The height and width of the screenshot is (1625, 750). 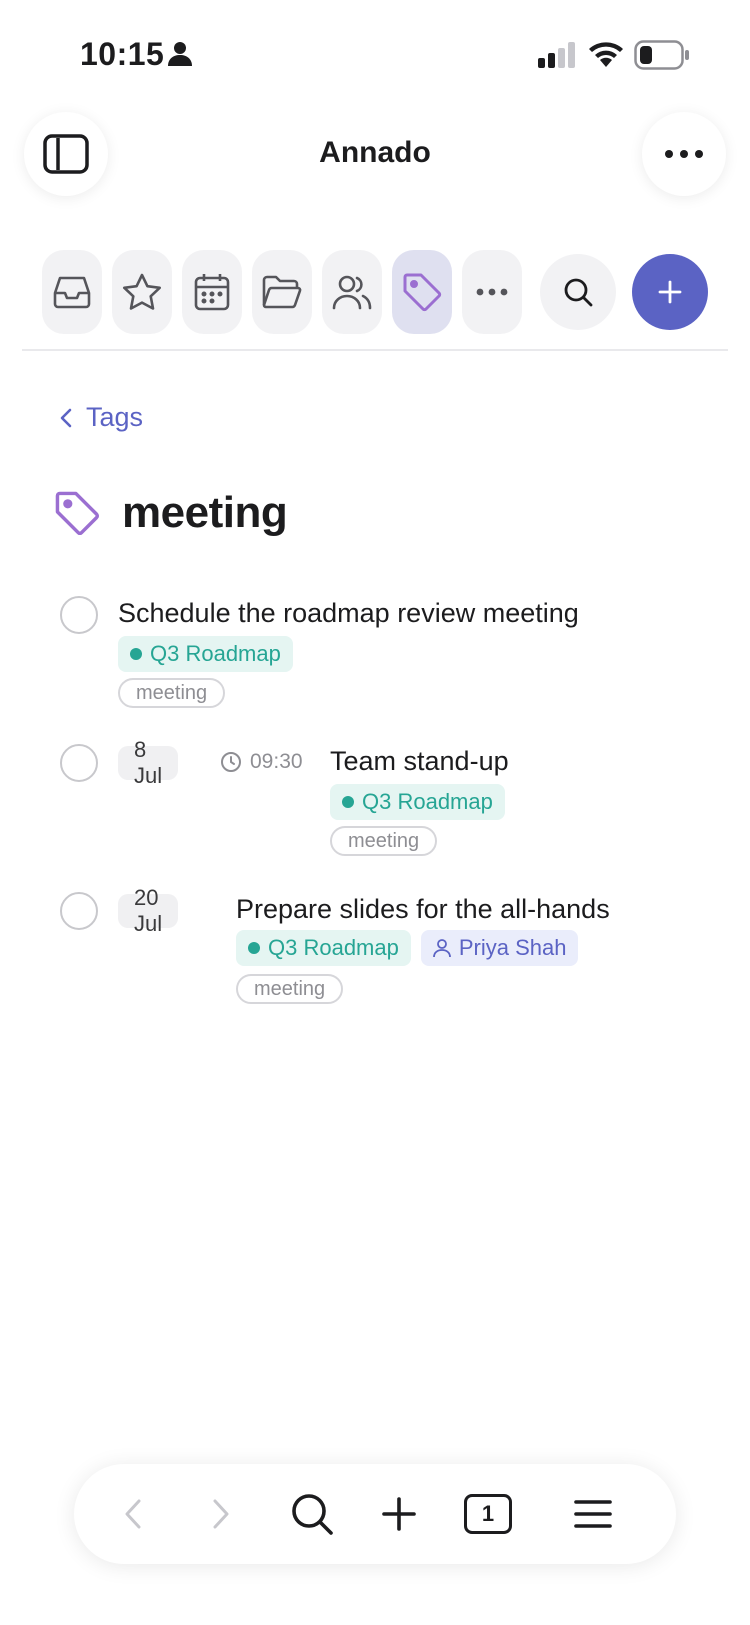 What do you see at coordinates (115, 417) in the screenshot?
I see `back-link-label: Tags` at bounding box center [115, 417].